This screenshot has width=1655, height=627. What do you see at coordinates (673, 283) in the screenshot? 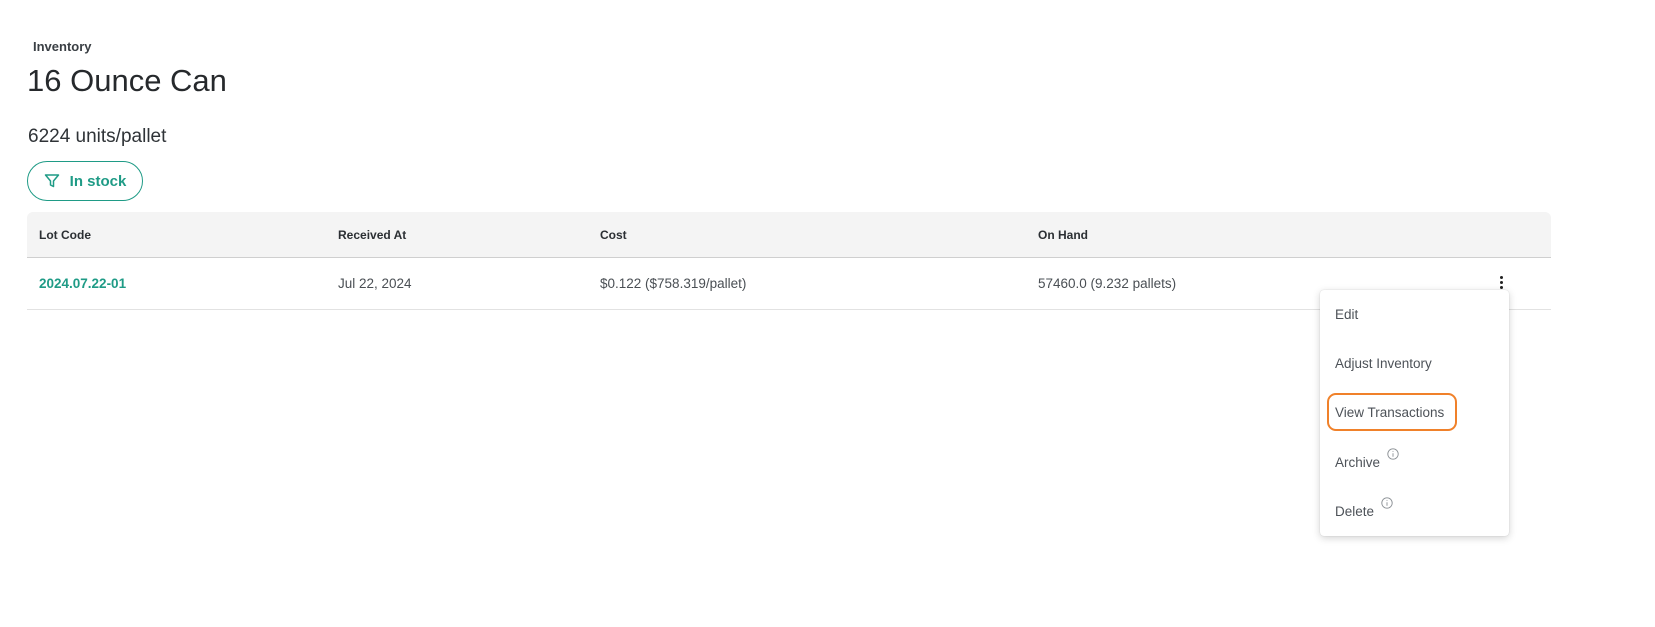
I see `cost-cell: $0.122 ($758.319/pallet)` at bounding box center [673, 283].